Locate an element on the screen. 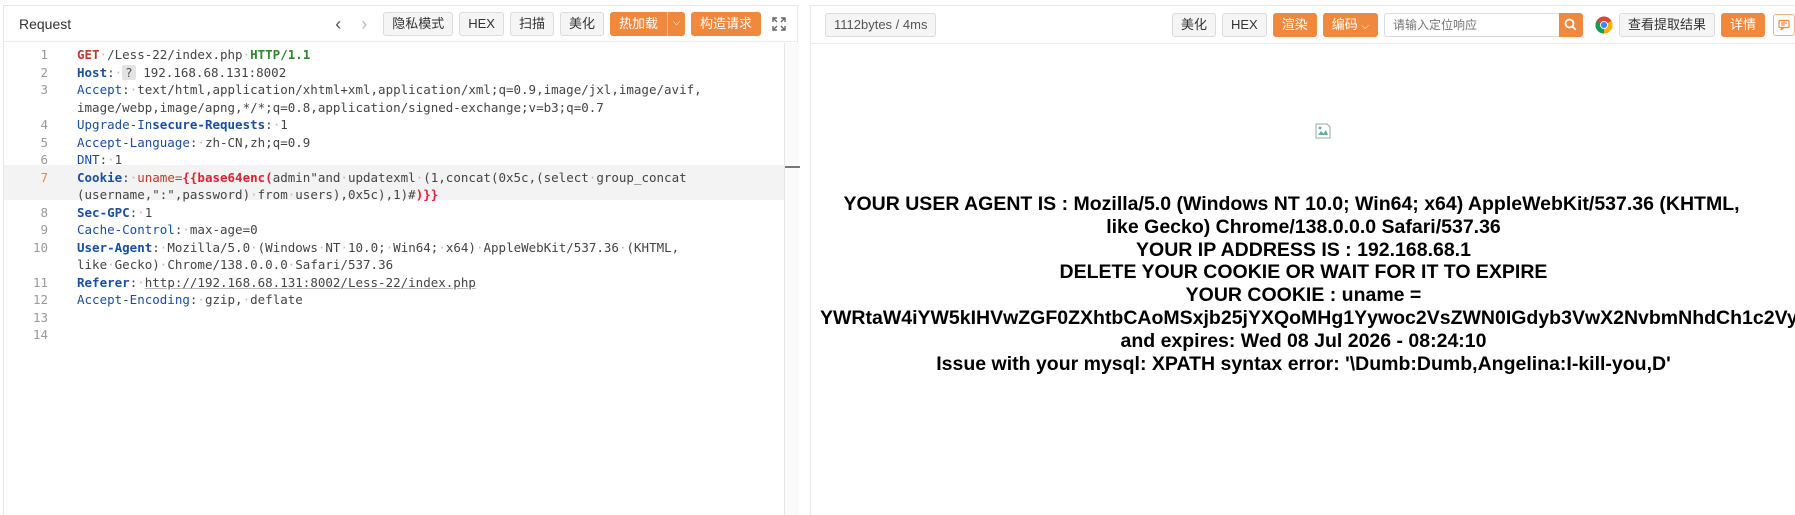 The image size is (1795, 515). comment-icon is located at coordinates (1784, 24).